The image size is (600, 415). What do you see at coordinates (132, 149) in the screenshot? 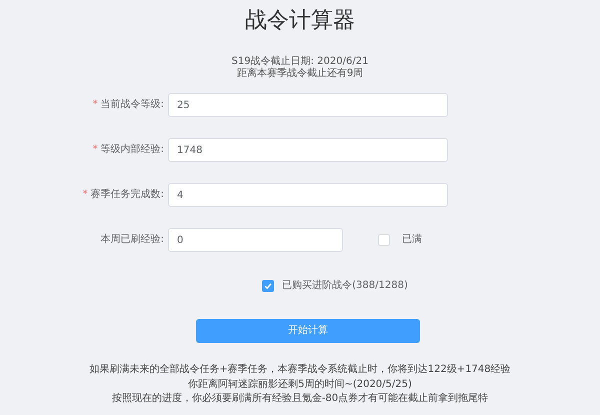
I see `field-label: 等级内部经验:` at bounding box center [132, 149].